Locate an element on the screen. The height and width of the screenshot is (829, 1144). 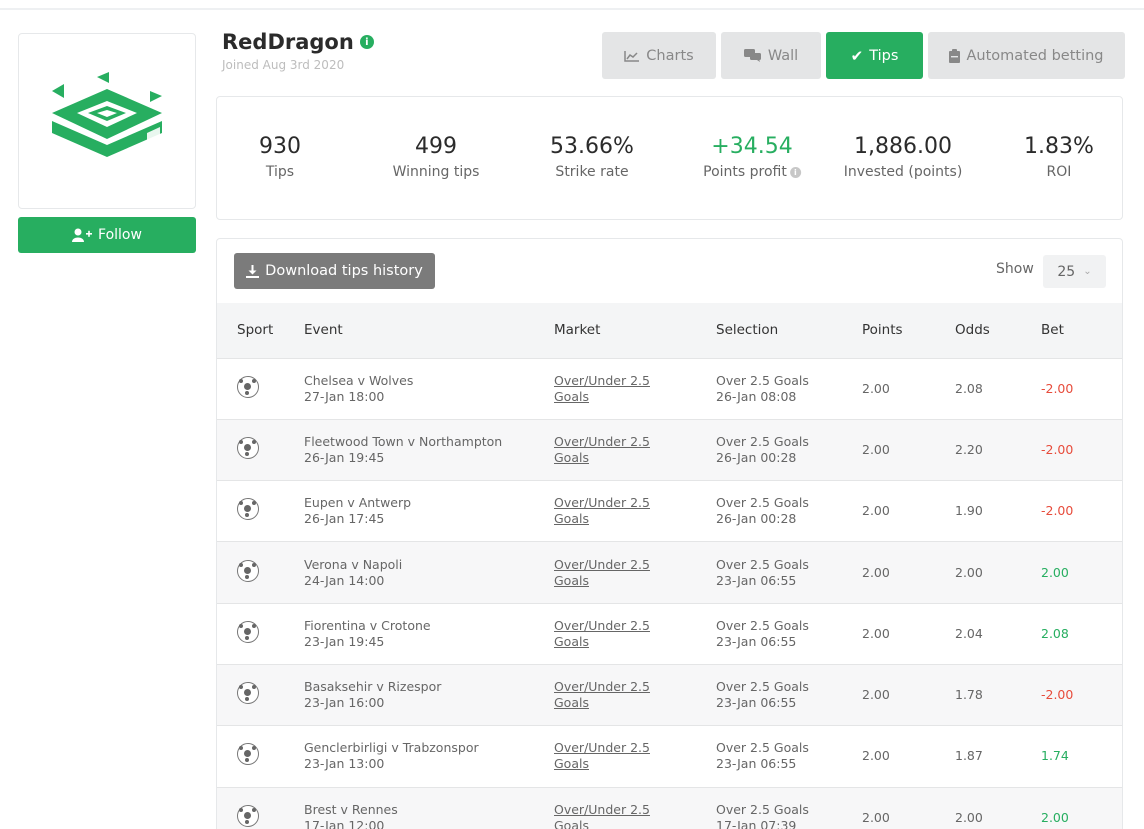
tab-automated-betting: Automated betting is located at coordinates (1026, 55).